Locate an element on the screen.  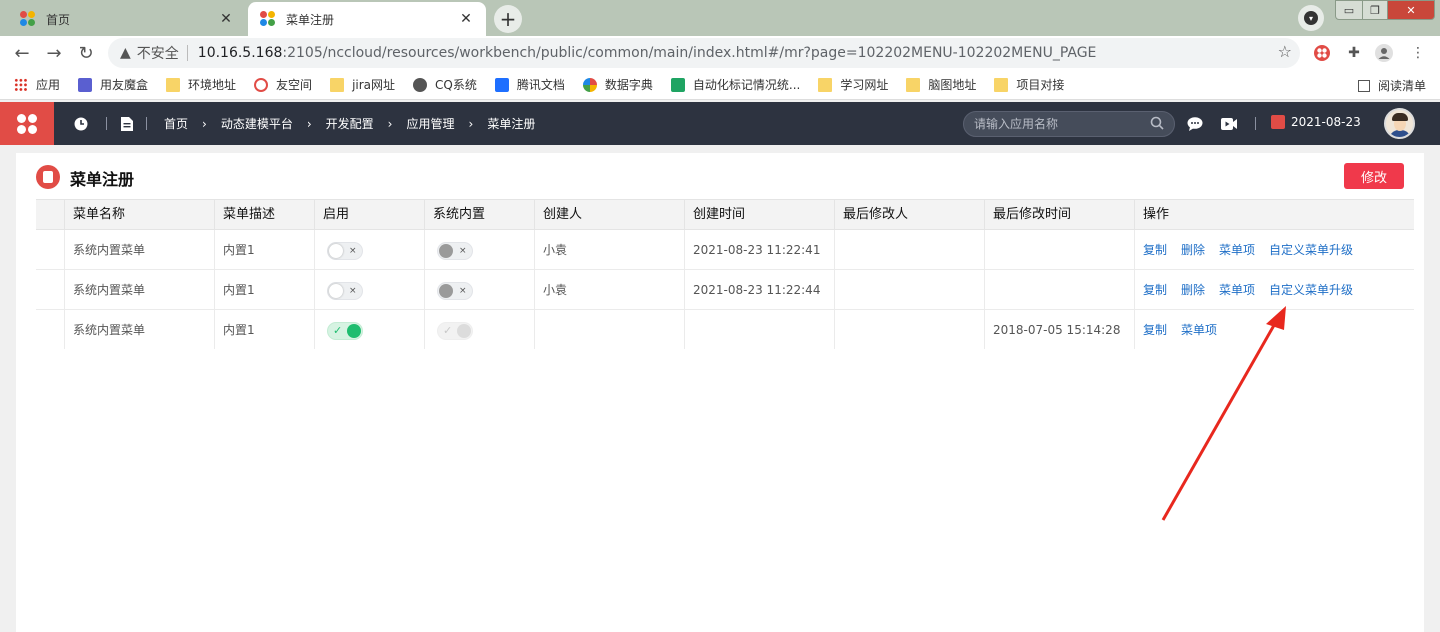
column-header-builtin: 系统内置 is located at coordinates (479, 215).